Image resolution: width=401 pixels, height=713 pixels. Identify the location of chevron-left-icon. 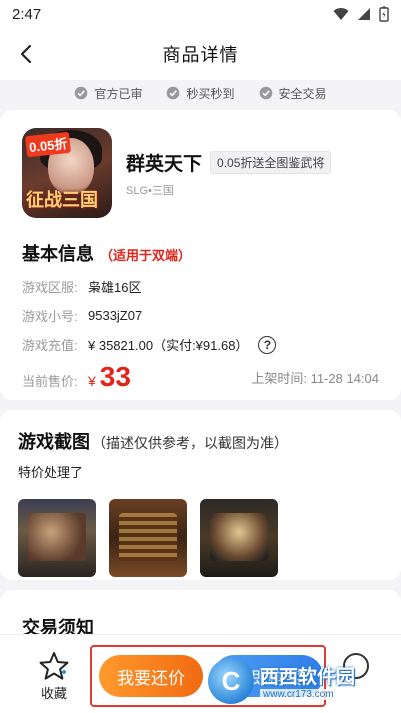
(26, 54).